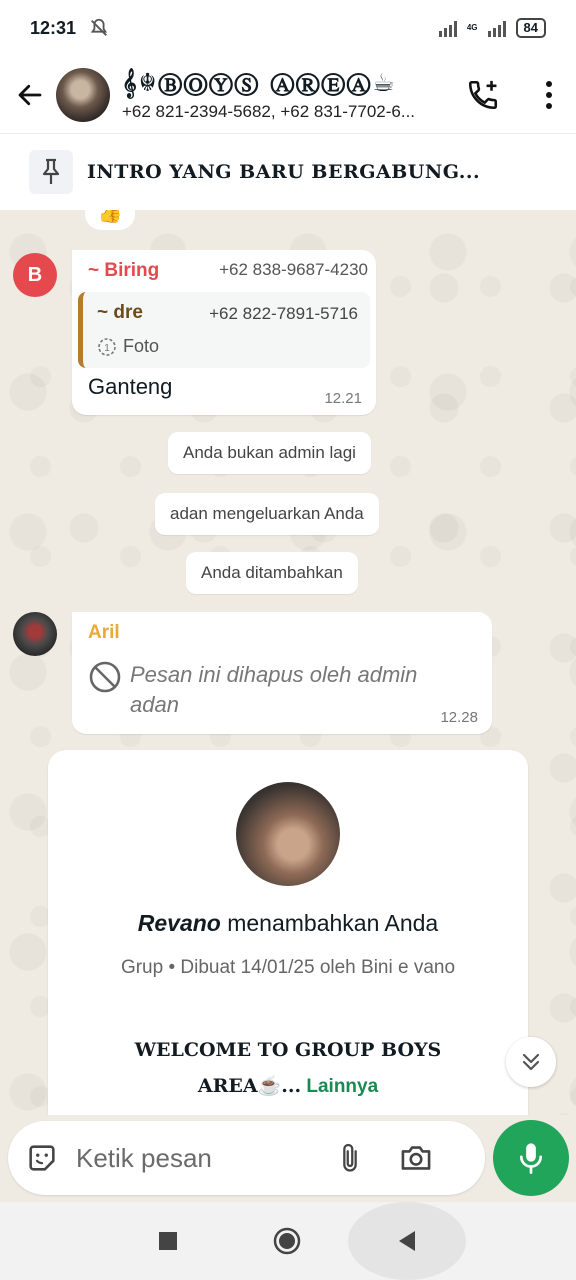 Image resolution: width=576 pixels, height=1280 pixels. I want to click on system-nav-bar, so click(288, 1241).